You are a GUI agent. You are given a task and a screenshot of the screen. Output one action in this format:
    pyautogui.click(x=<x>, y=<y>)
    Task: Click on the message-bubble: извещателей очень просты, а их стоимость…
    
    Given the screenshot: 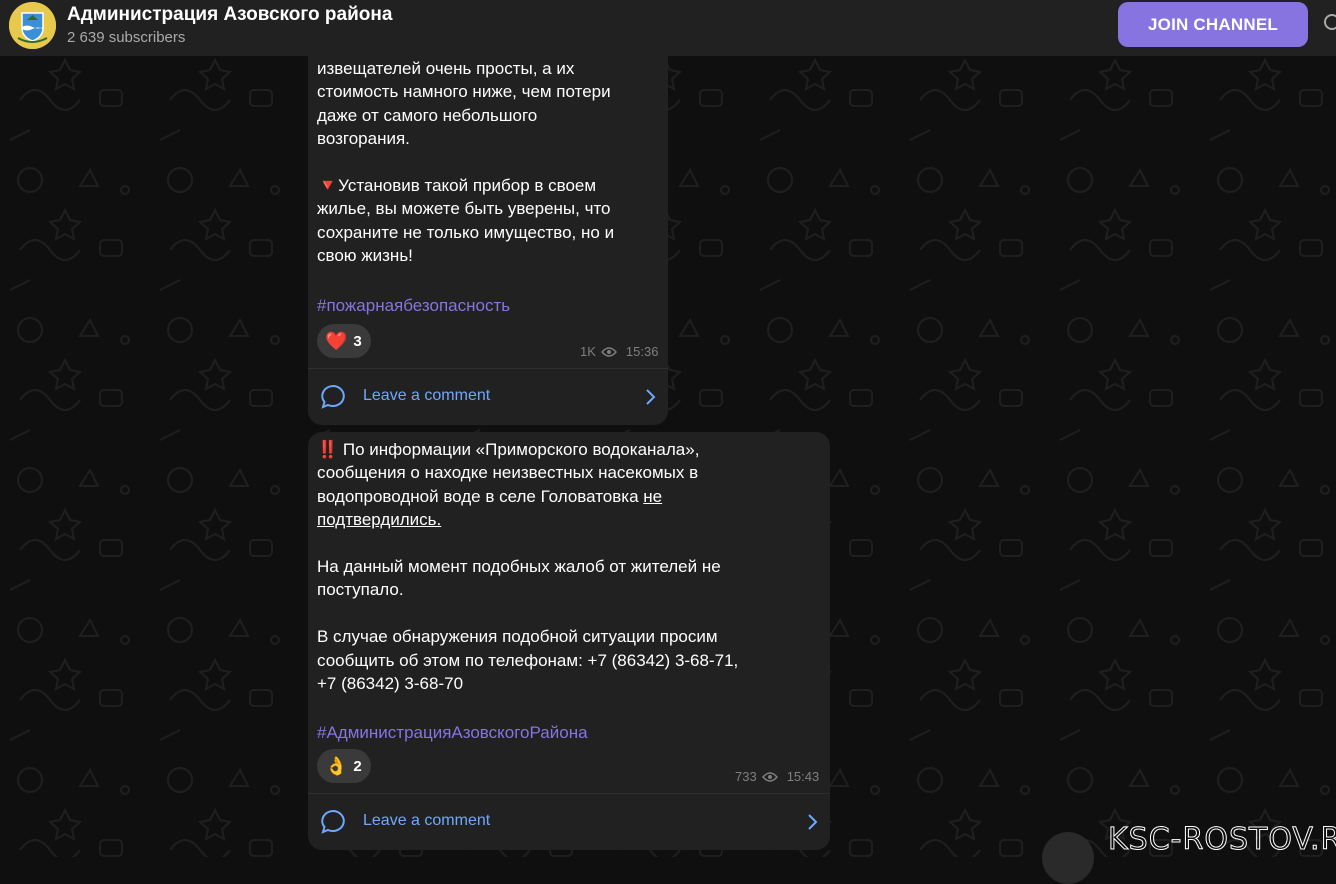 What is the action you would take?
    pyautogui.click(x=488, y=232)
    